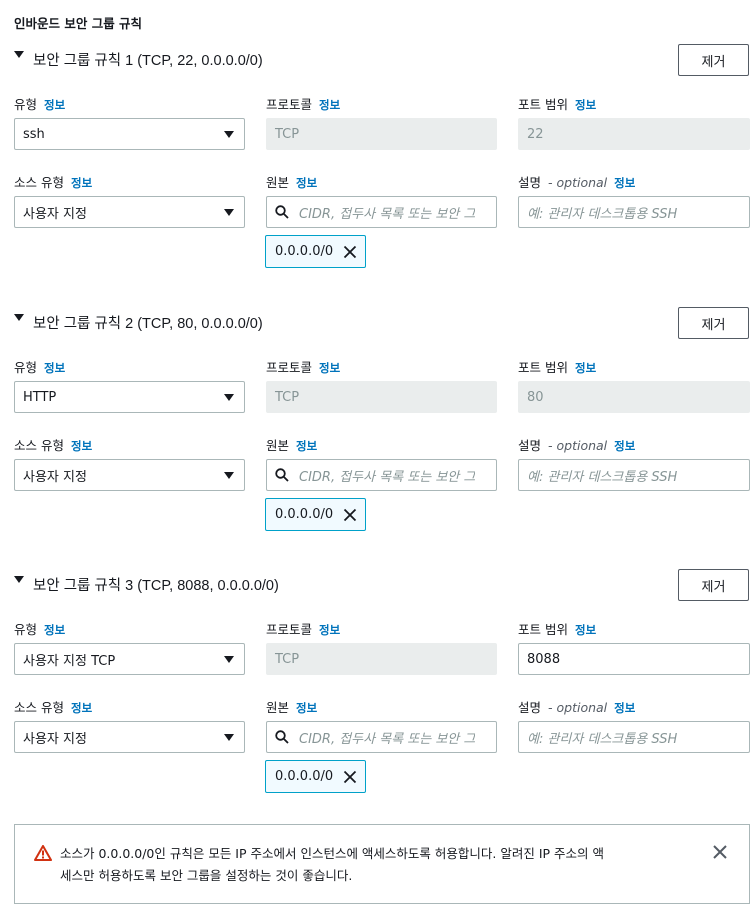 This screenshot has width=756, height=922. What do you see at coordinates (40, 397) in the screenshot?
I see `type-select-value: HTTP` at bounding box center [40, 397].